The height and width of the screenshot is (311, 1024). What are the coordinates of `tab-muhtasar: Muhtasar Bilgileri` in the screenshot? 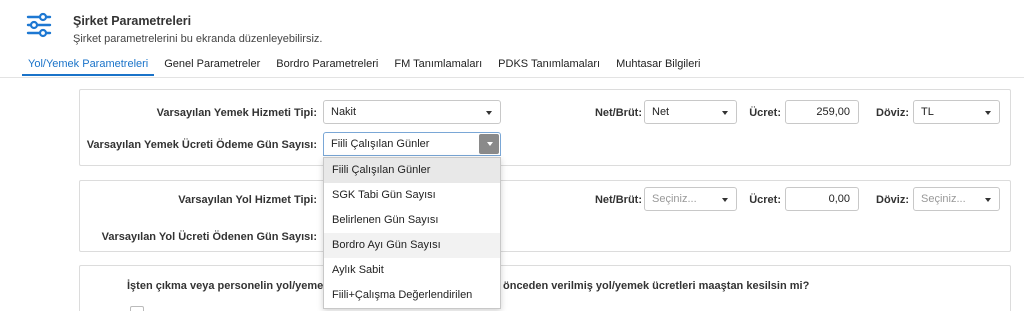 It's located at (658, 66).